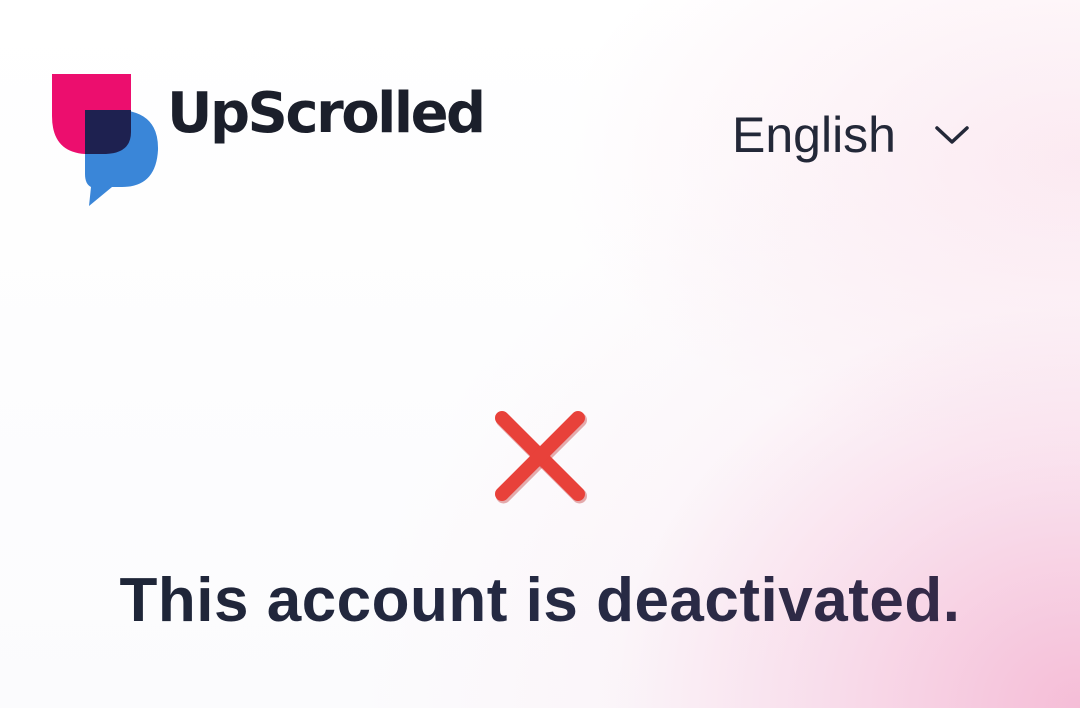  What do you see at coordinates (952, 135) in the screenshot?
I see `chevron-down-icon` at bounding box center [952, 135].